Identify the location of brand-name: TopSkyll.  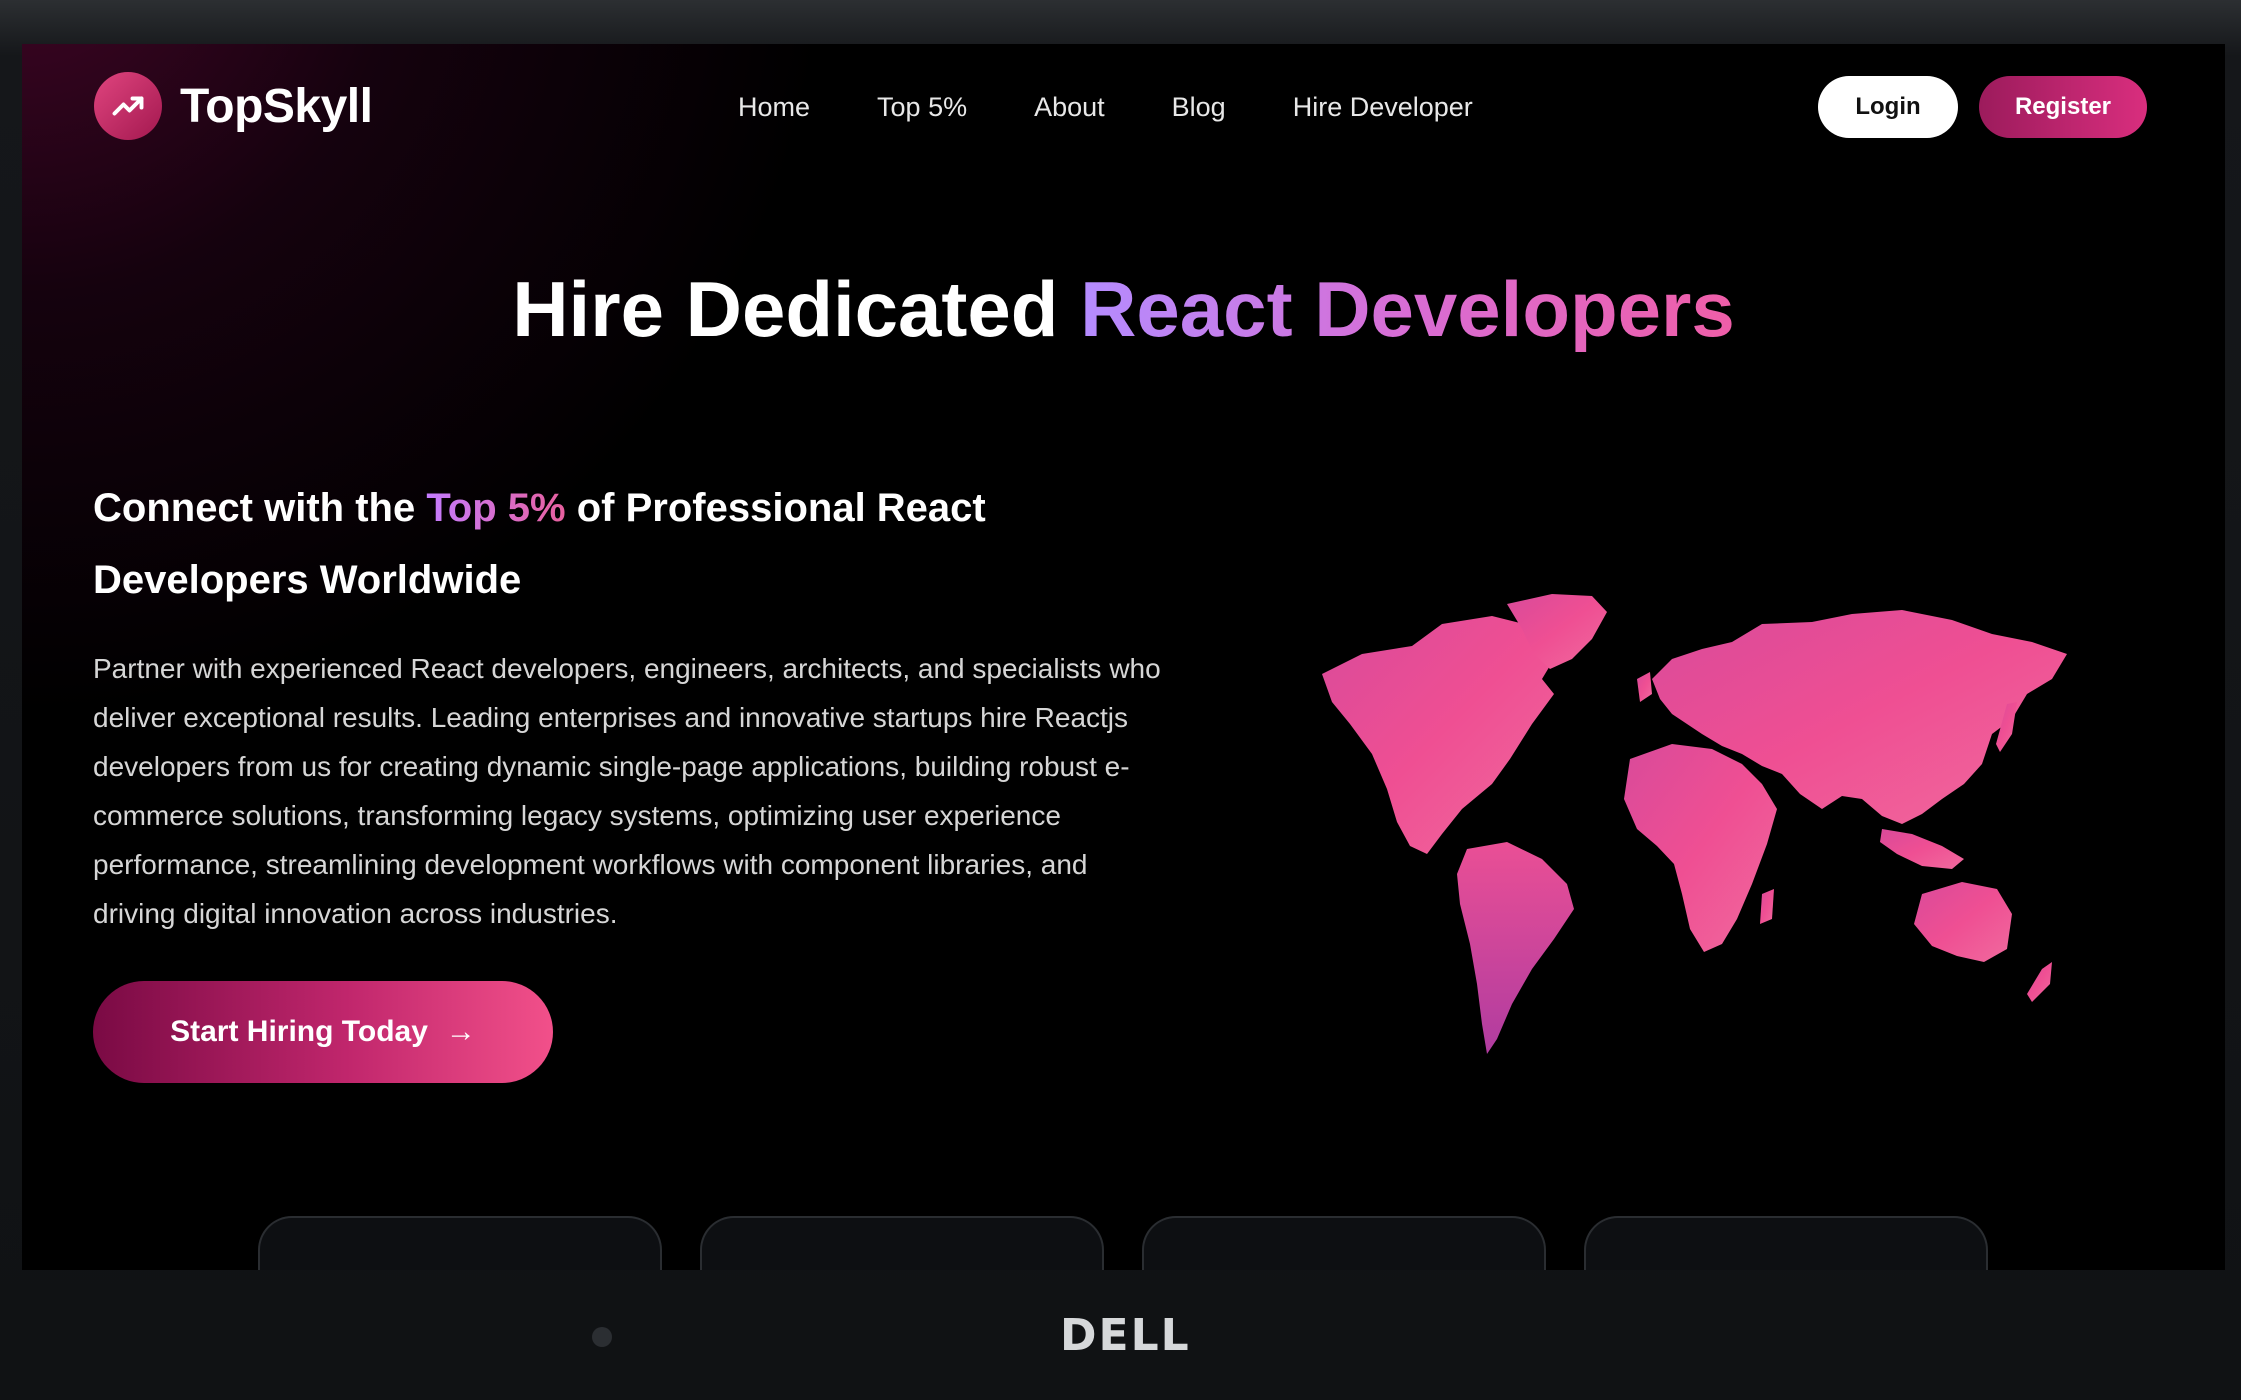
(276, 106).